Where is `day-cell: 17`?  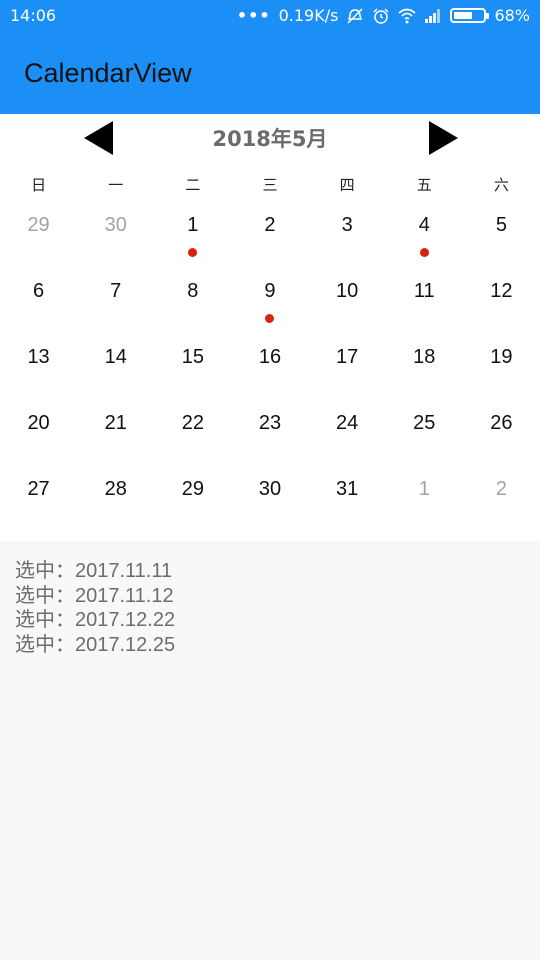 day-cell: 17 is located at coordinates (347, 369).